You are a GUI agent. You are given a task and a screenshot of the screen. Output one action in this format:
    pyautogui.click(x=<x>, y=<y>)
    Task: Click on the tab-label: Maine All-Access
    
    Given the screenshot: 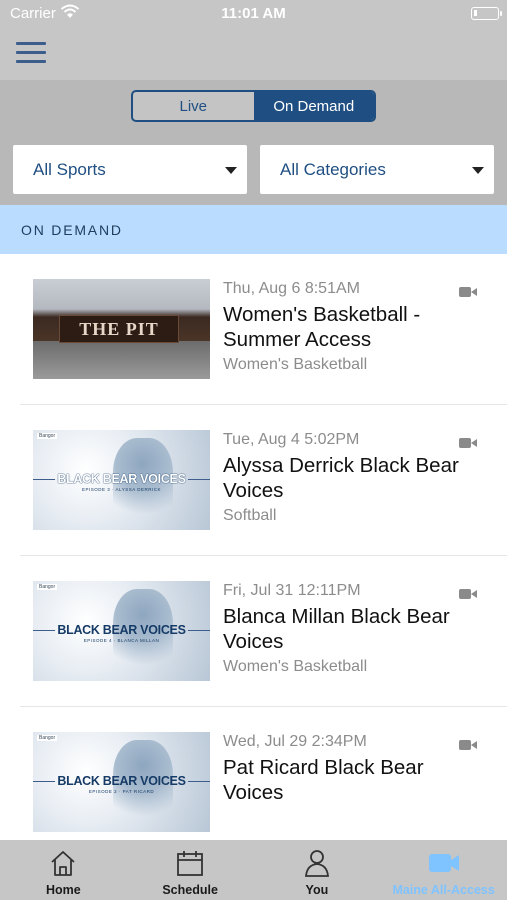 What is the action you would take?
    pyautogui.click(x=443, y=890)
    